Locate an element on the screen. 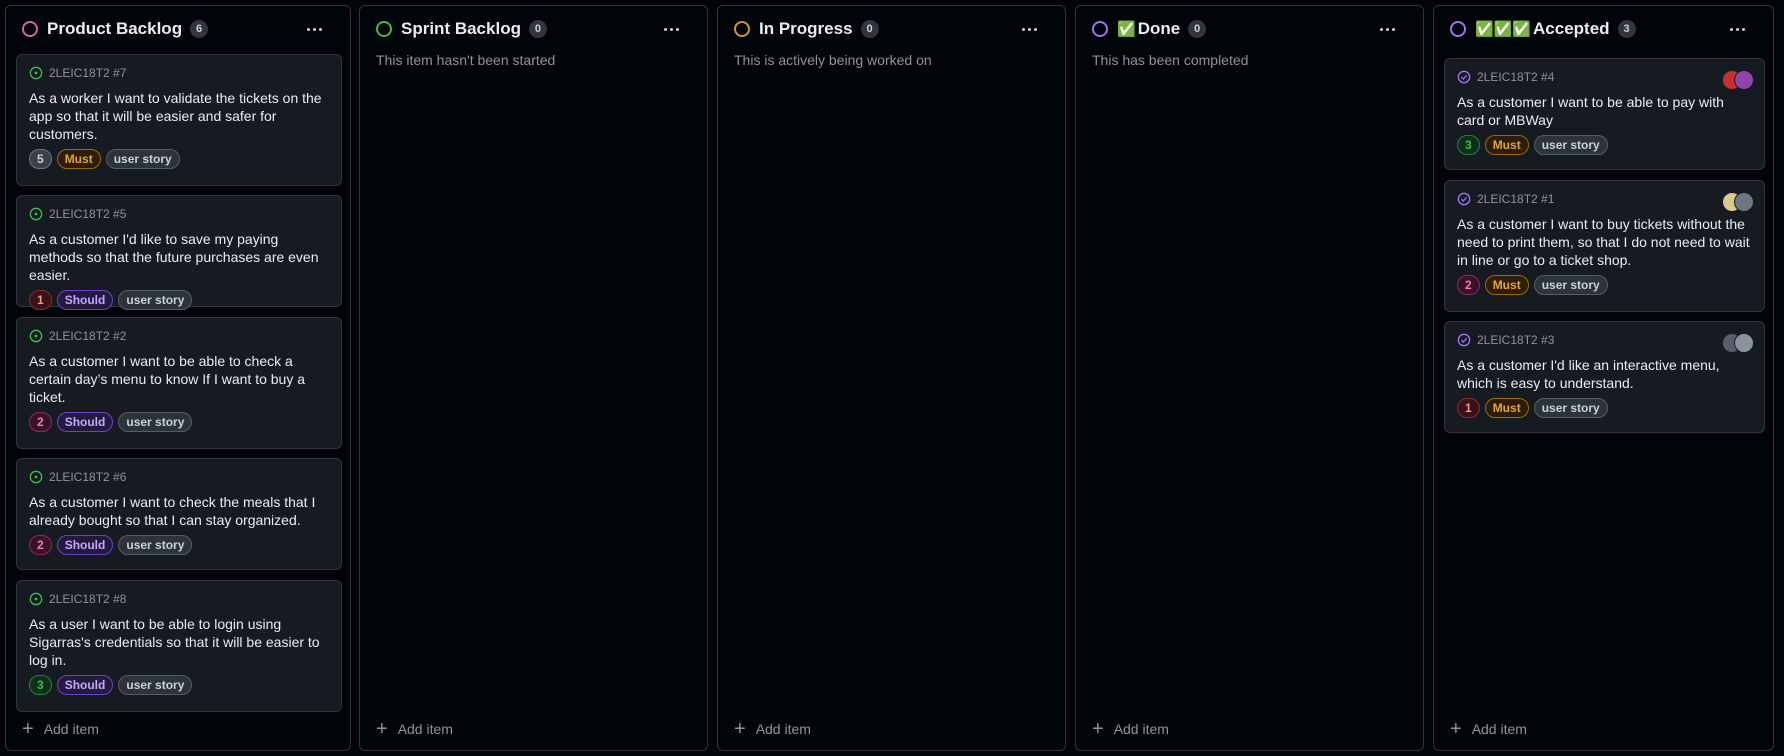  count-badge: 6 is located at coordinates (199, 29).